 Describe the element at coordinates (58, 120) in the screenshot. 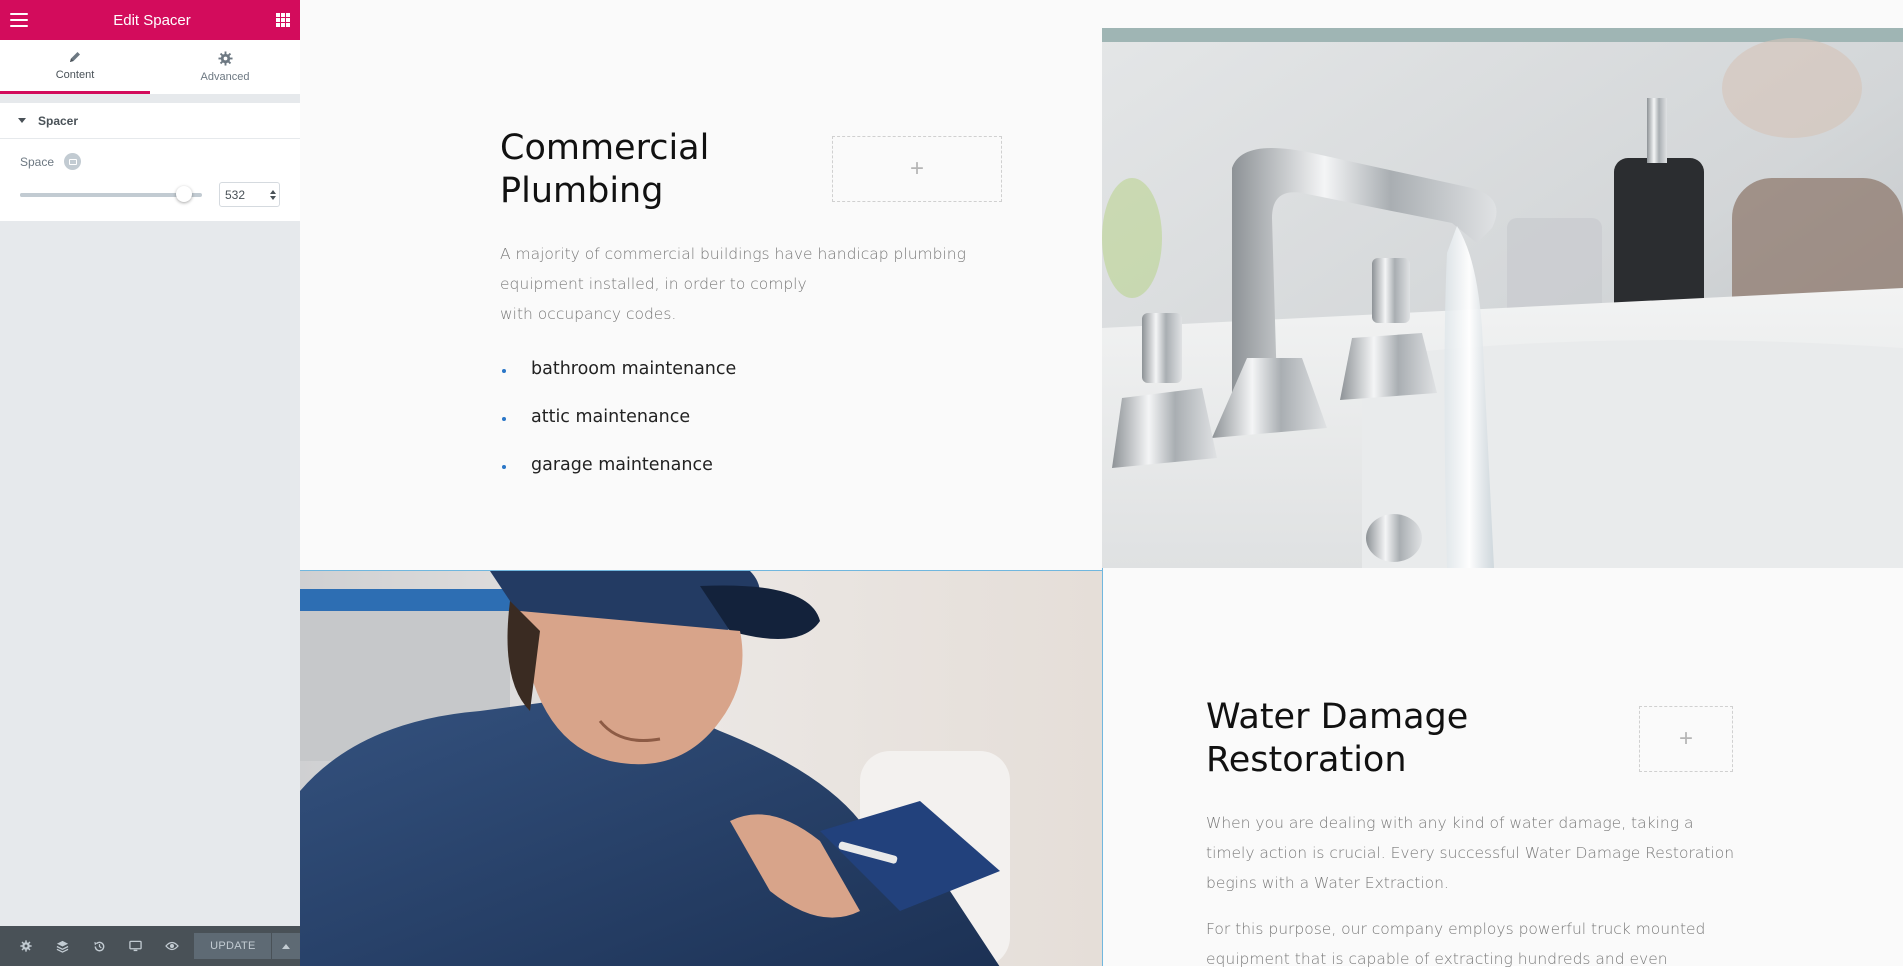

I see `section-title: Spacer` at that location.